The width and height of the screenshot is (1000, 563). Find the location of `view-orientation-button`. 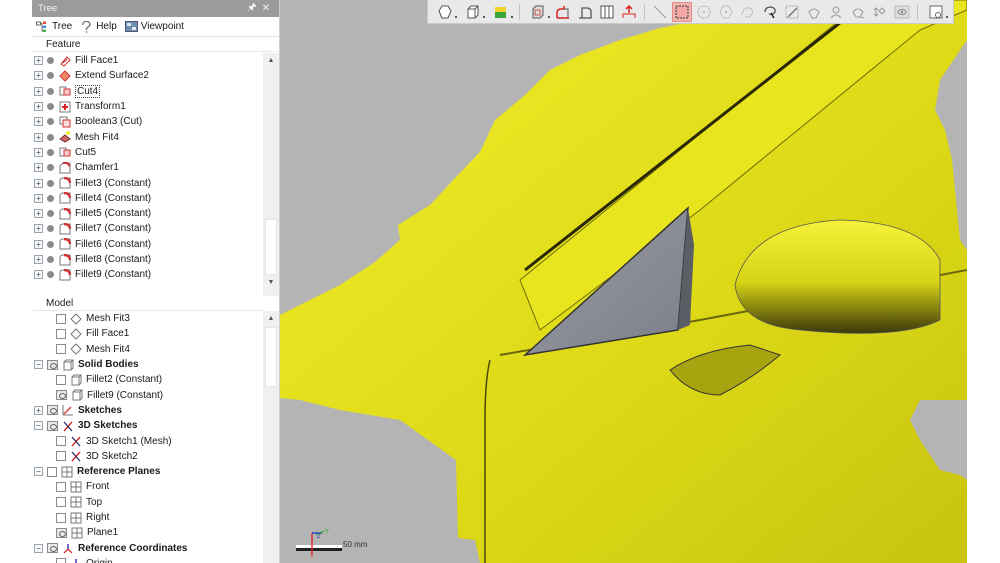

view-orientation-button is located at coordinates (473, 12).